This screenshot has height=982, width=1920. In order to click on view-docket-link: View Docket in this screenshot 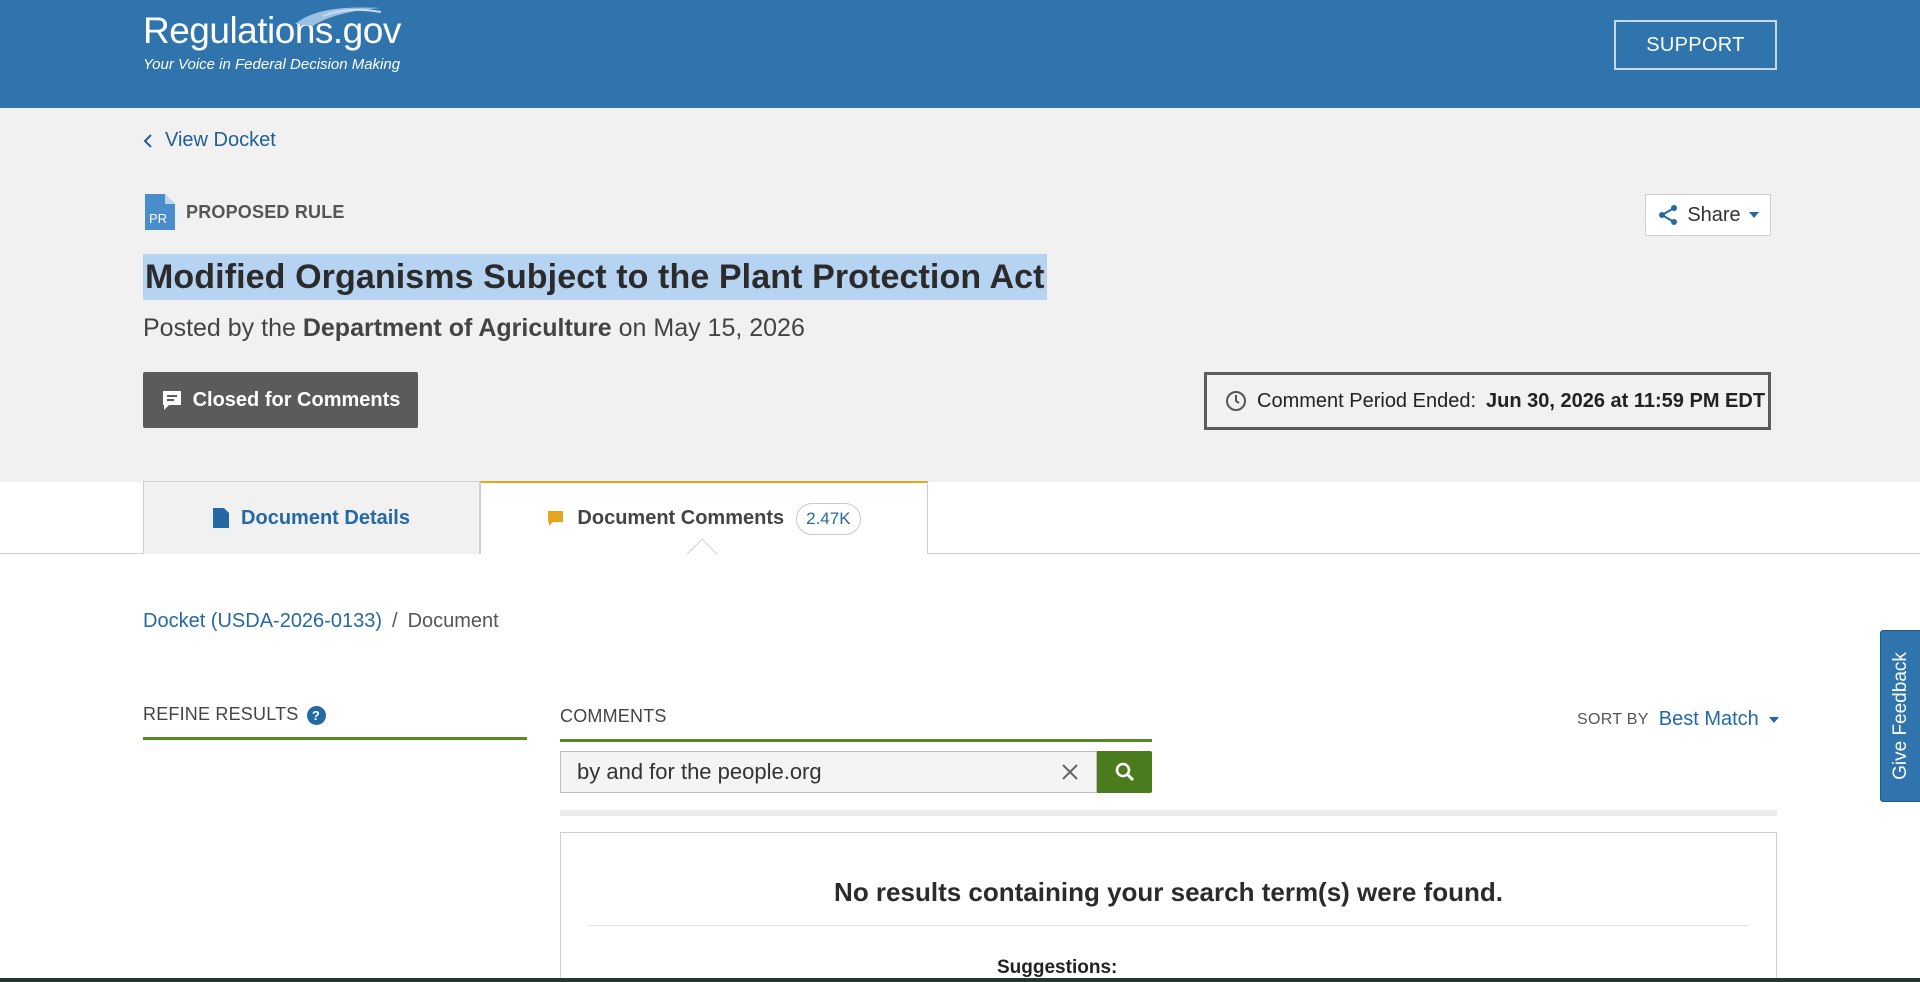, I will do `click(209, 140)`.